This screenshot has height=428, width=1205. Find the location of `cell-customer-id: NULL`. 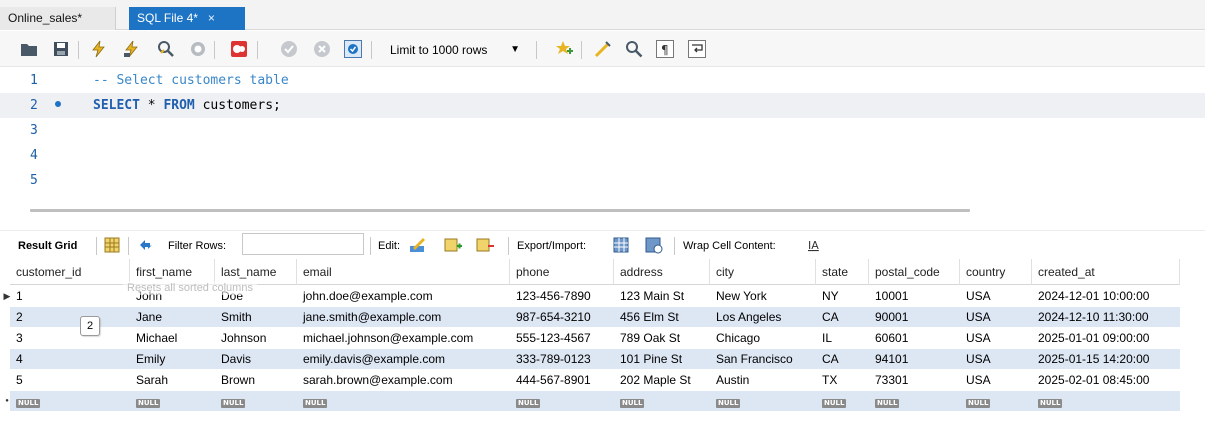

cell-customer-id: NULL is located at coordinates (70, 401).